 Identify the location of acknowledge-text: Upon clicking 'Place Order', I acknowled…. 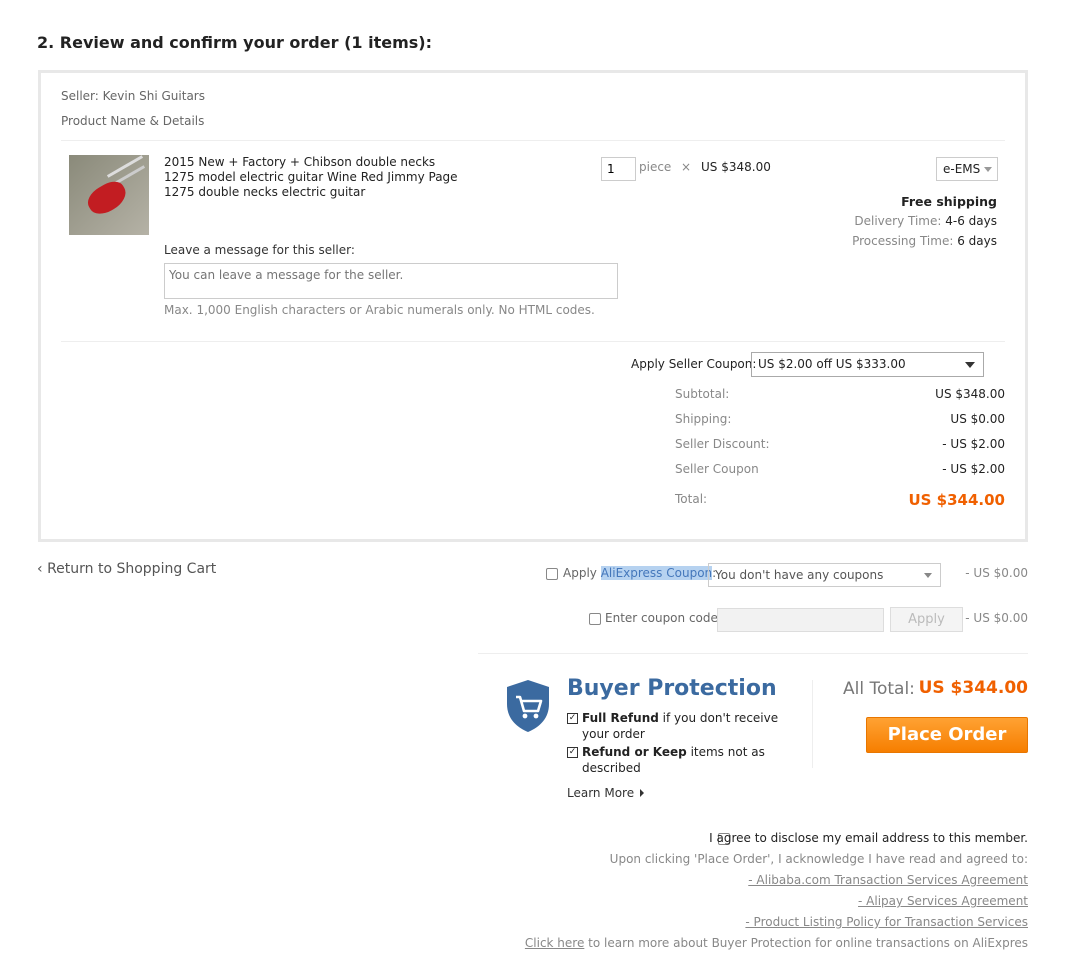
(818, 859).